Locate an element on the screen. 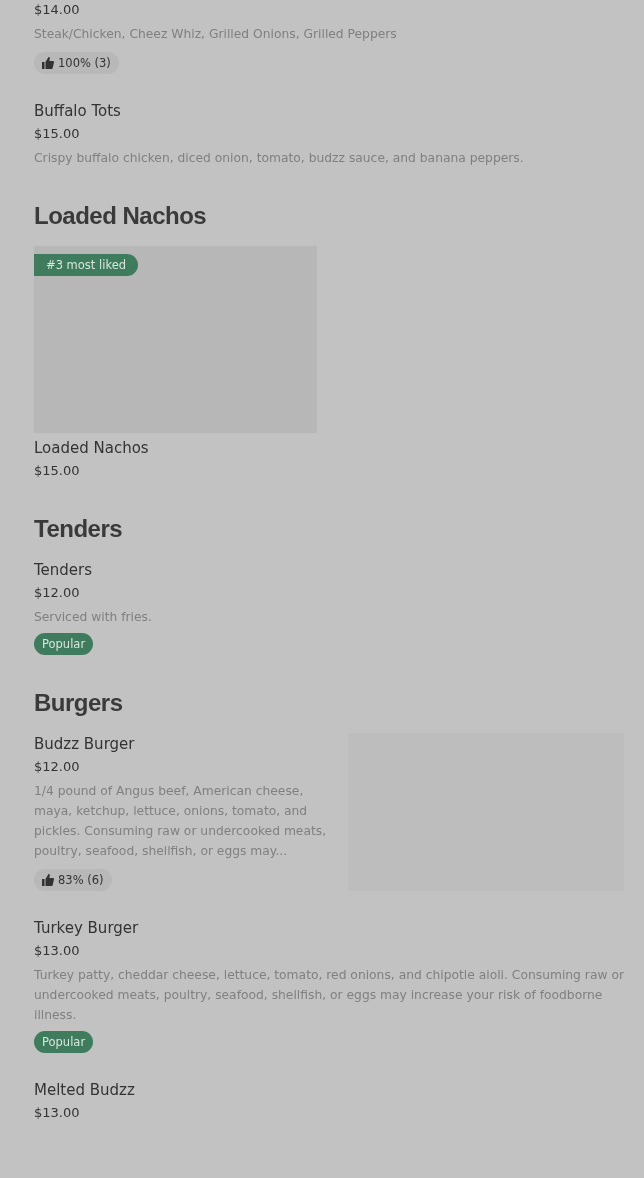 The height and width of the screenshot is (1178, 644). rating-badge: 100% (3) is located at coordinates (76, 63).